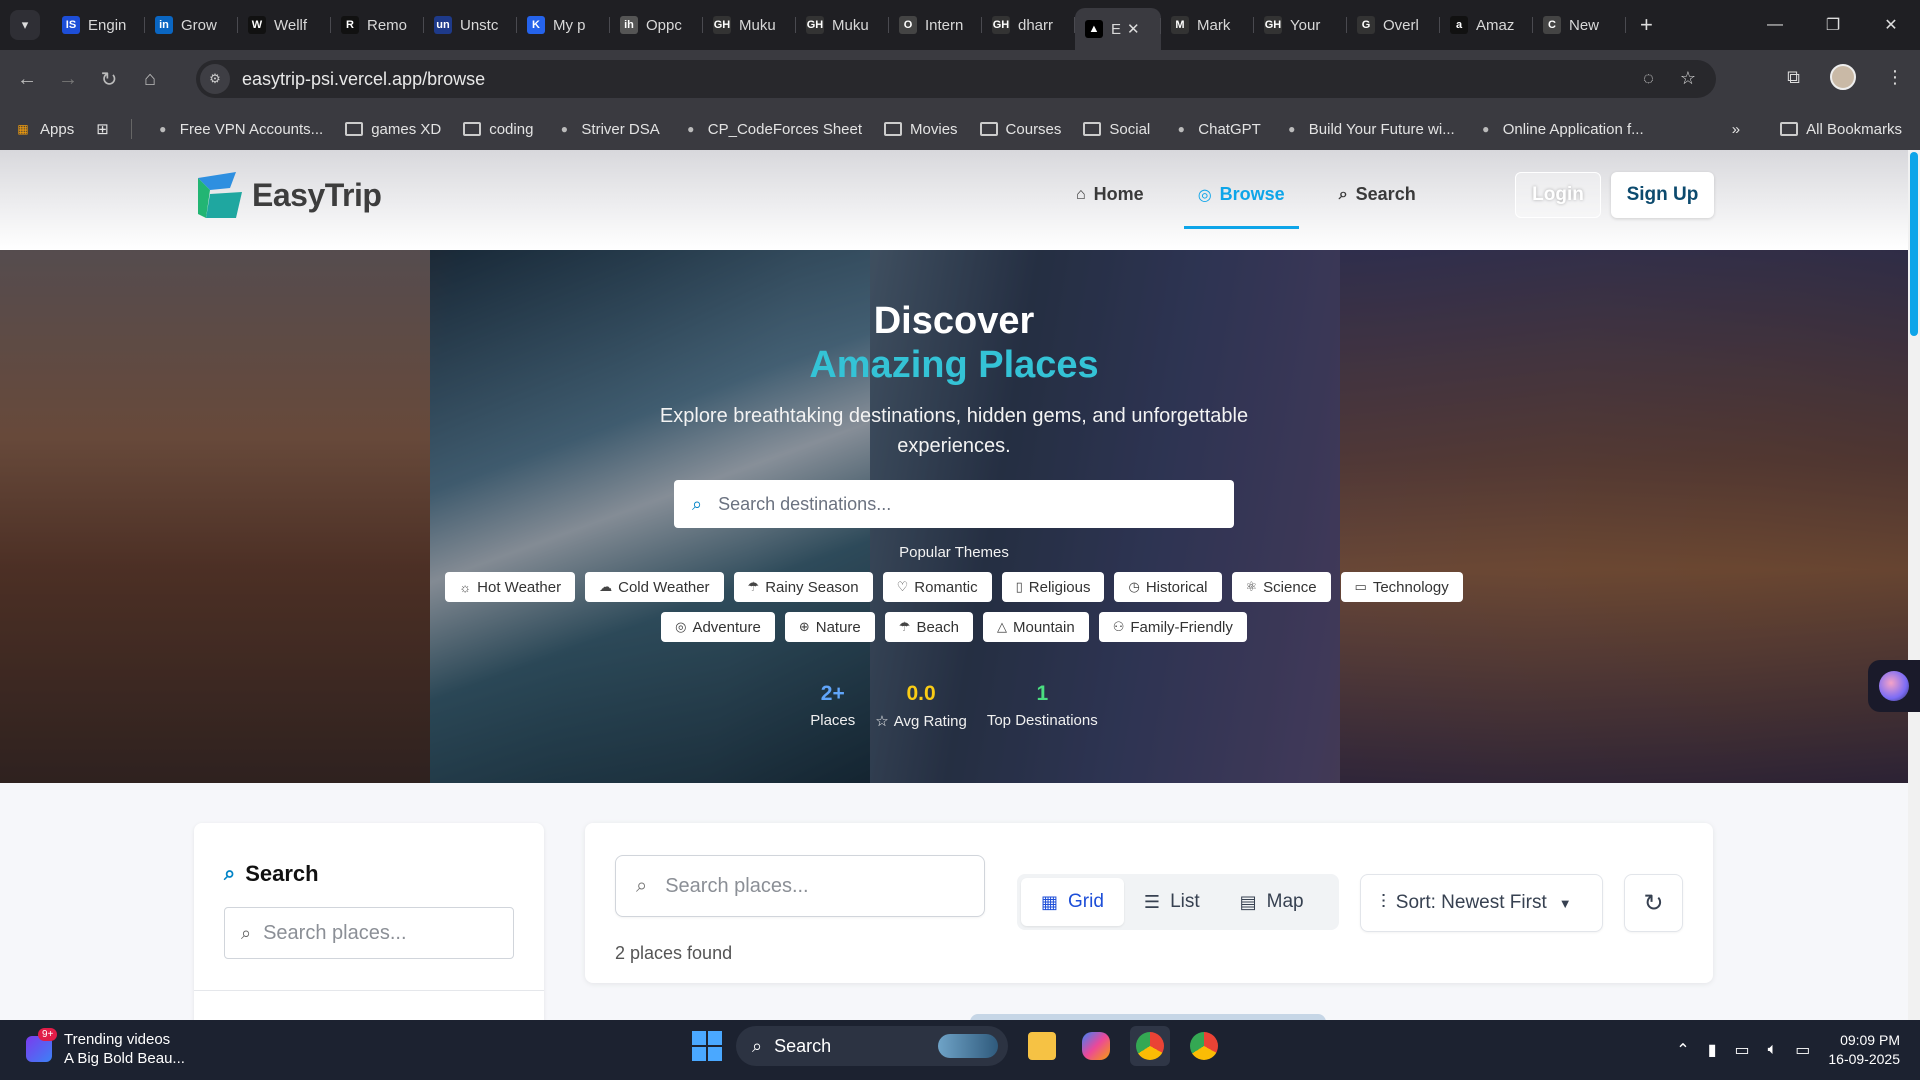 Image resolution: width=1920 pixels, height=1080 pixels. I want to click on nav-browse: ◎ Browse, so click(1241, 206).